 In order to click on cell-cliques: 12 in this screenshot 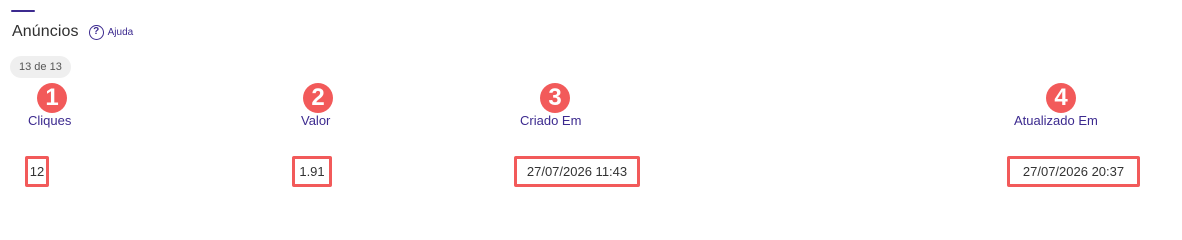, I will do `click(37, 171)`.